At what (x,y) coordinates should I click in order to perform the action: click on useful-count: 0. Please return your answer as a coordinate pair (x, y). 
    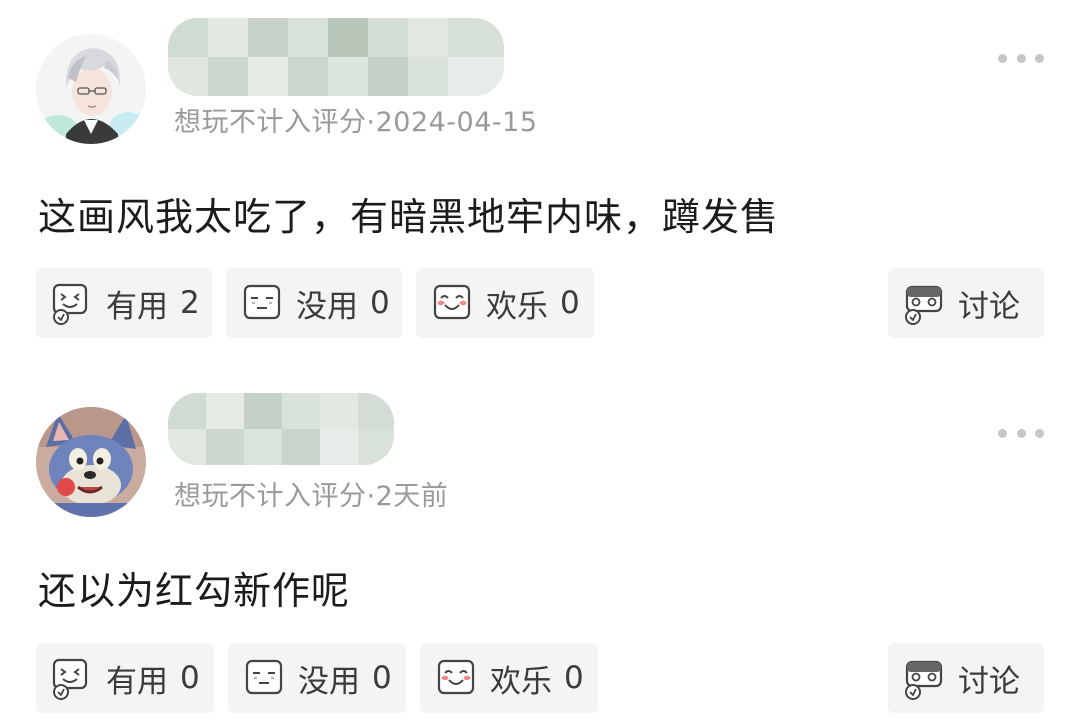
    Looking at the image, I should click on (190, 678).